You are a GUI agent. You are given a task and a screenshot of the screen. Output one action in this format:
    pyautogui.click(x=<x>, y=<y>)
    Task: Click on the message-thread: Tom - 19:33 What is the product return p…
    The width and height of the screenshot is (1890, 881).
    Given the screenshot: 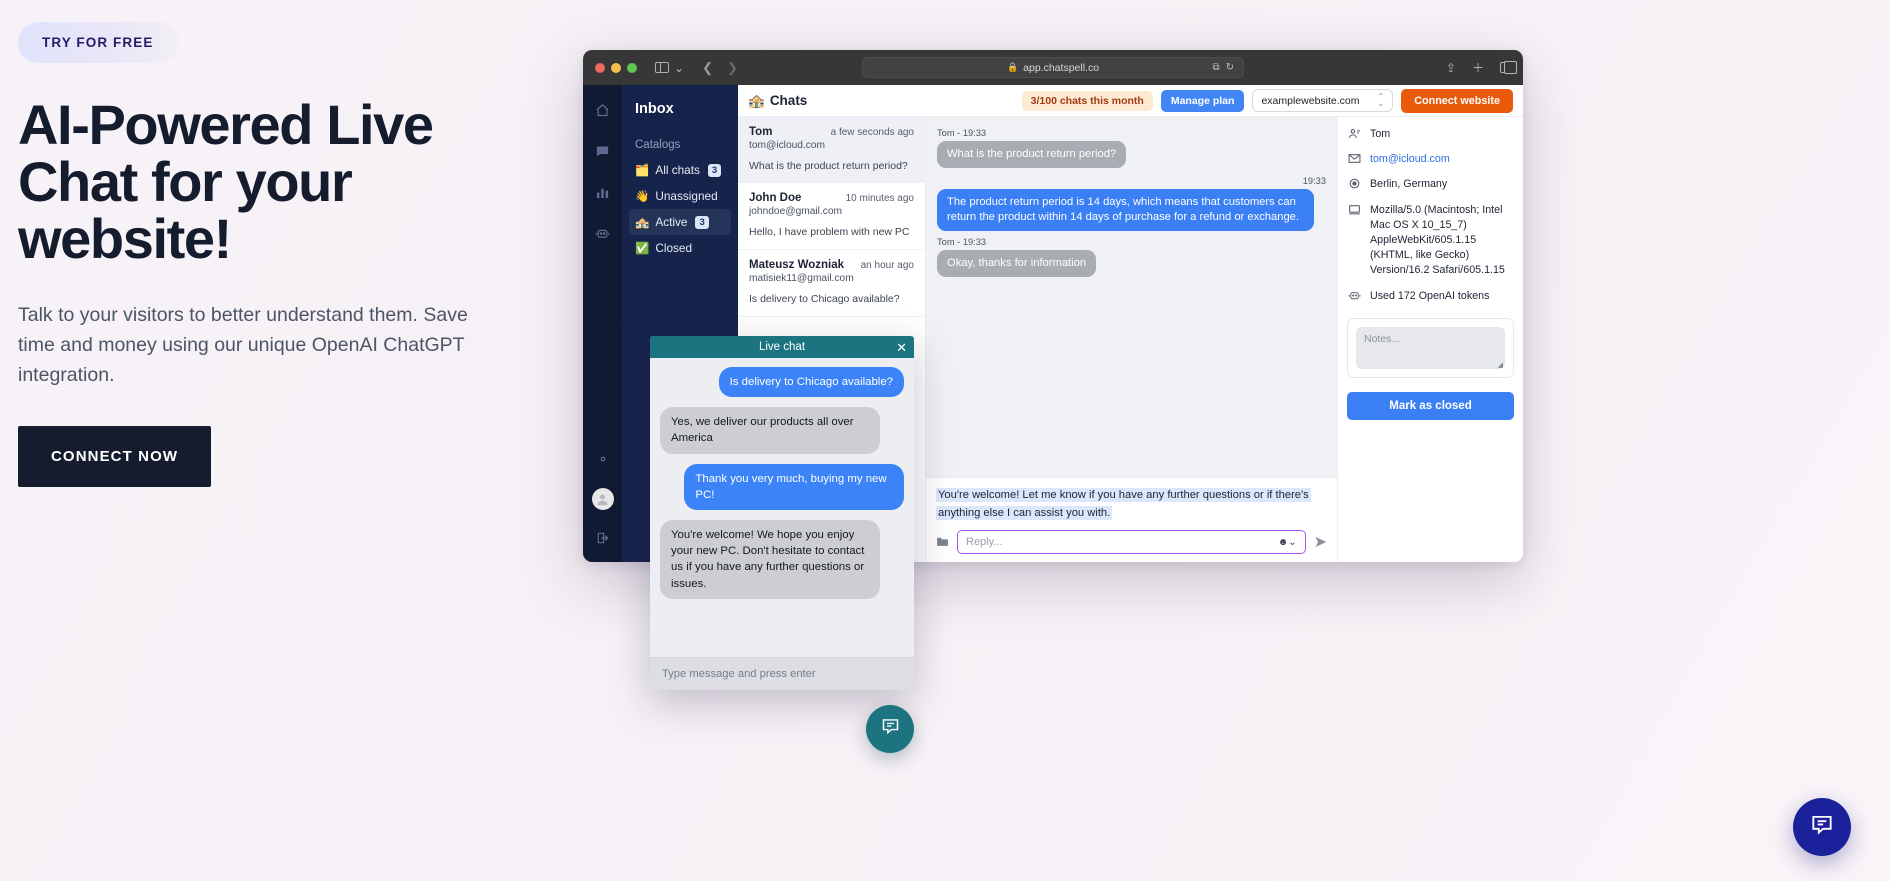 What is the action you would take?
    pyautogui.click(x=1131, y=297)
    